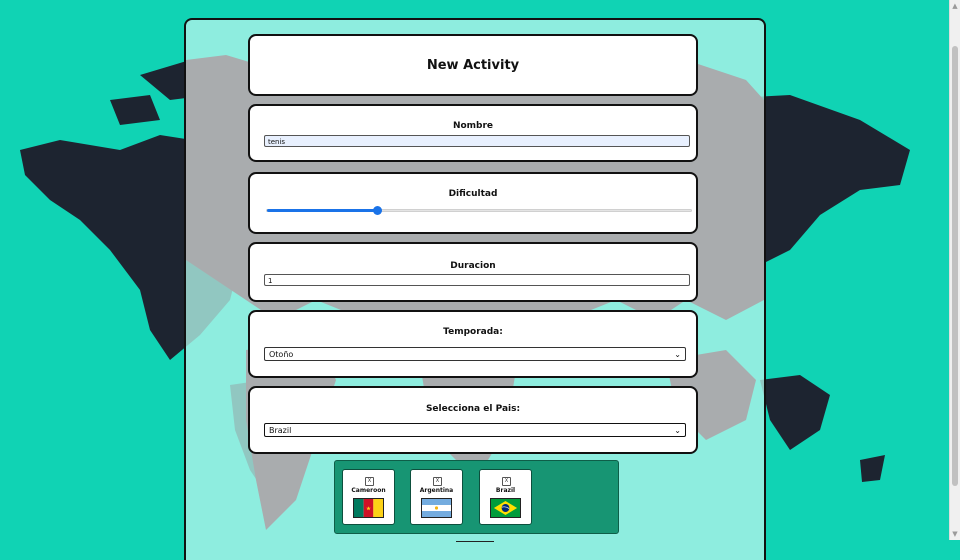  I want to click on difficulty-slider-thumb, so click(378, 210).